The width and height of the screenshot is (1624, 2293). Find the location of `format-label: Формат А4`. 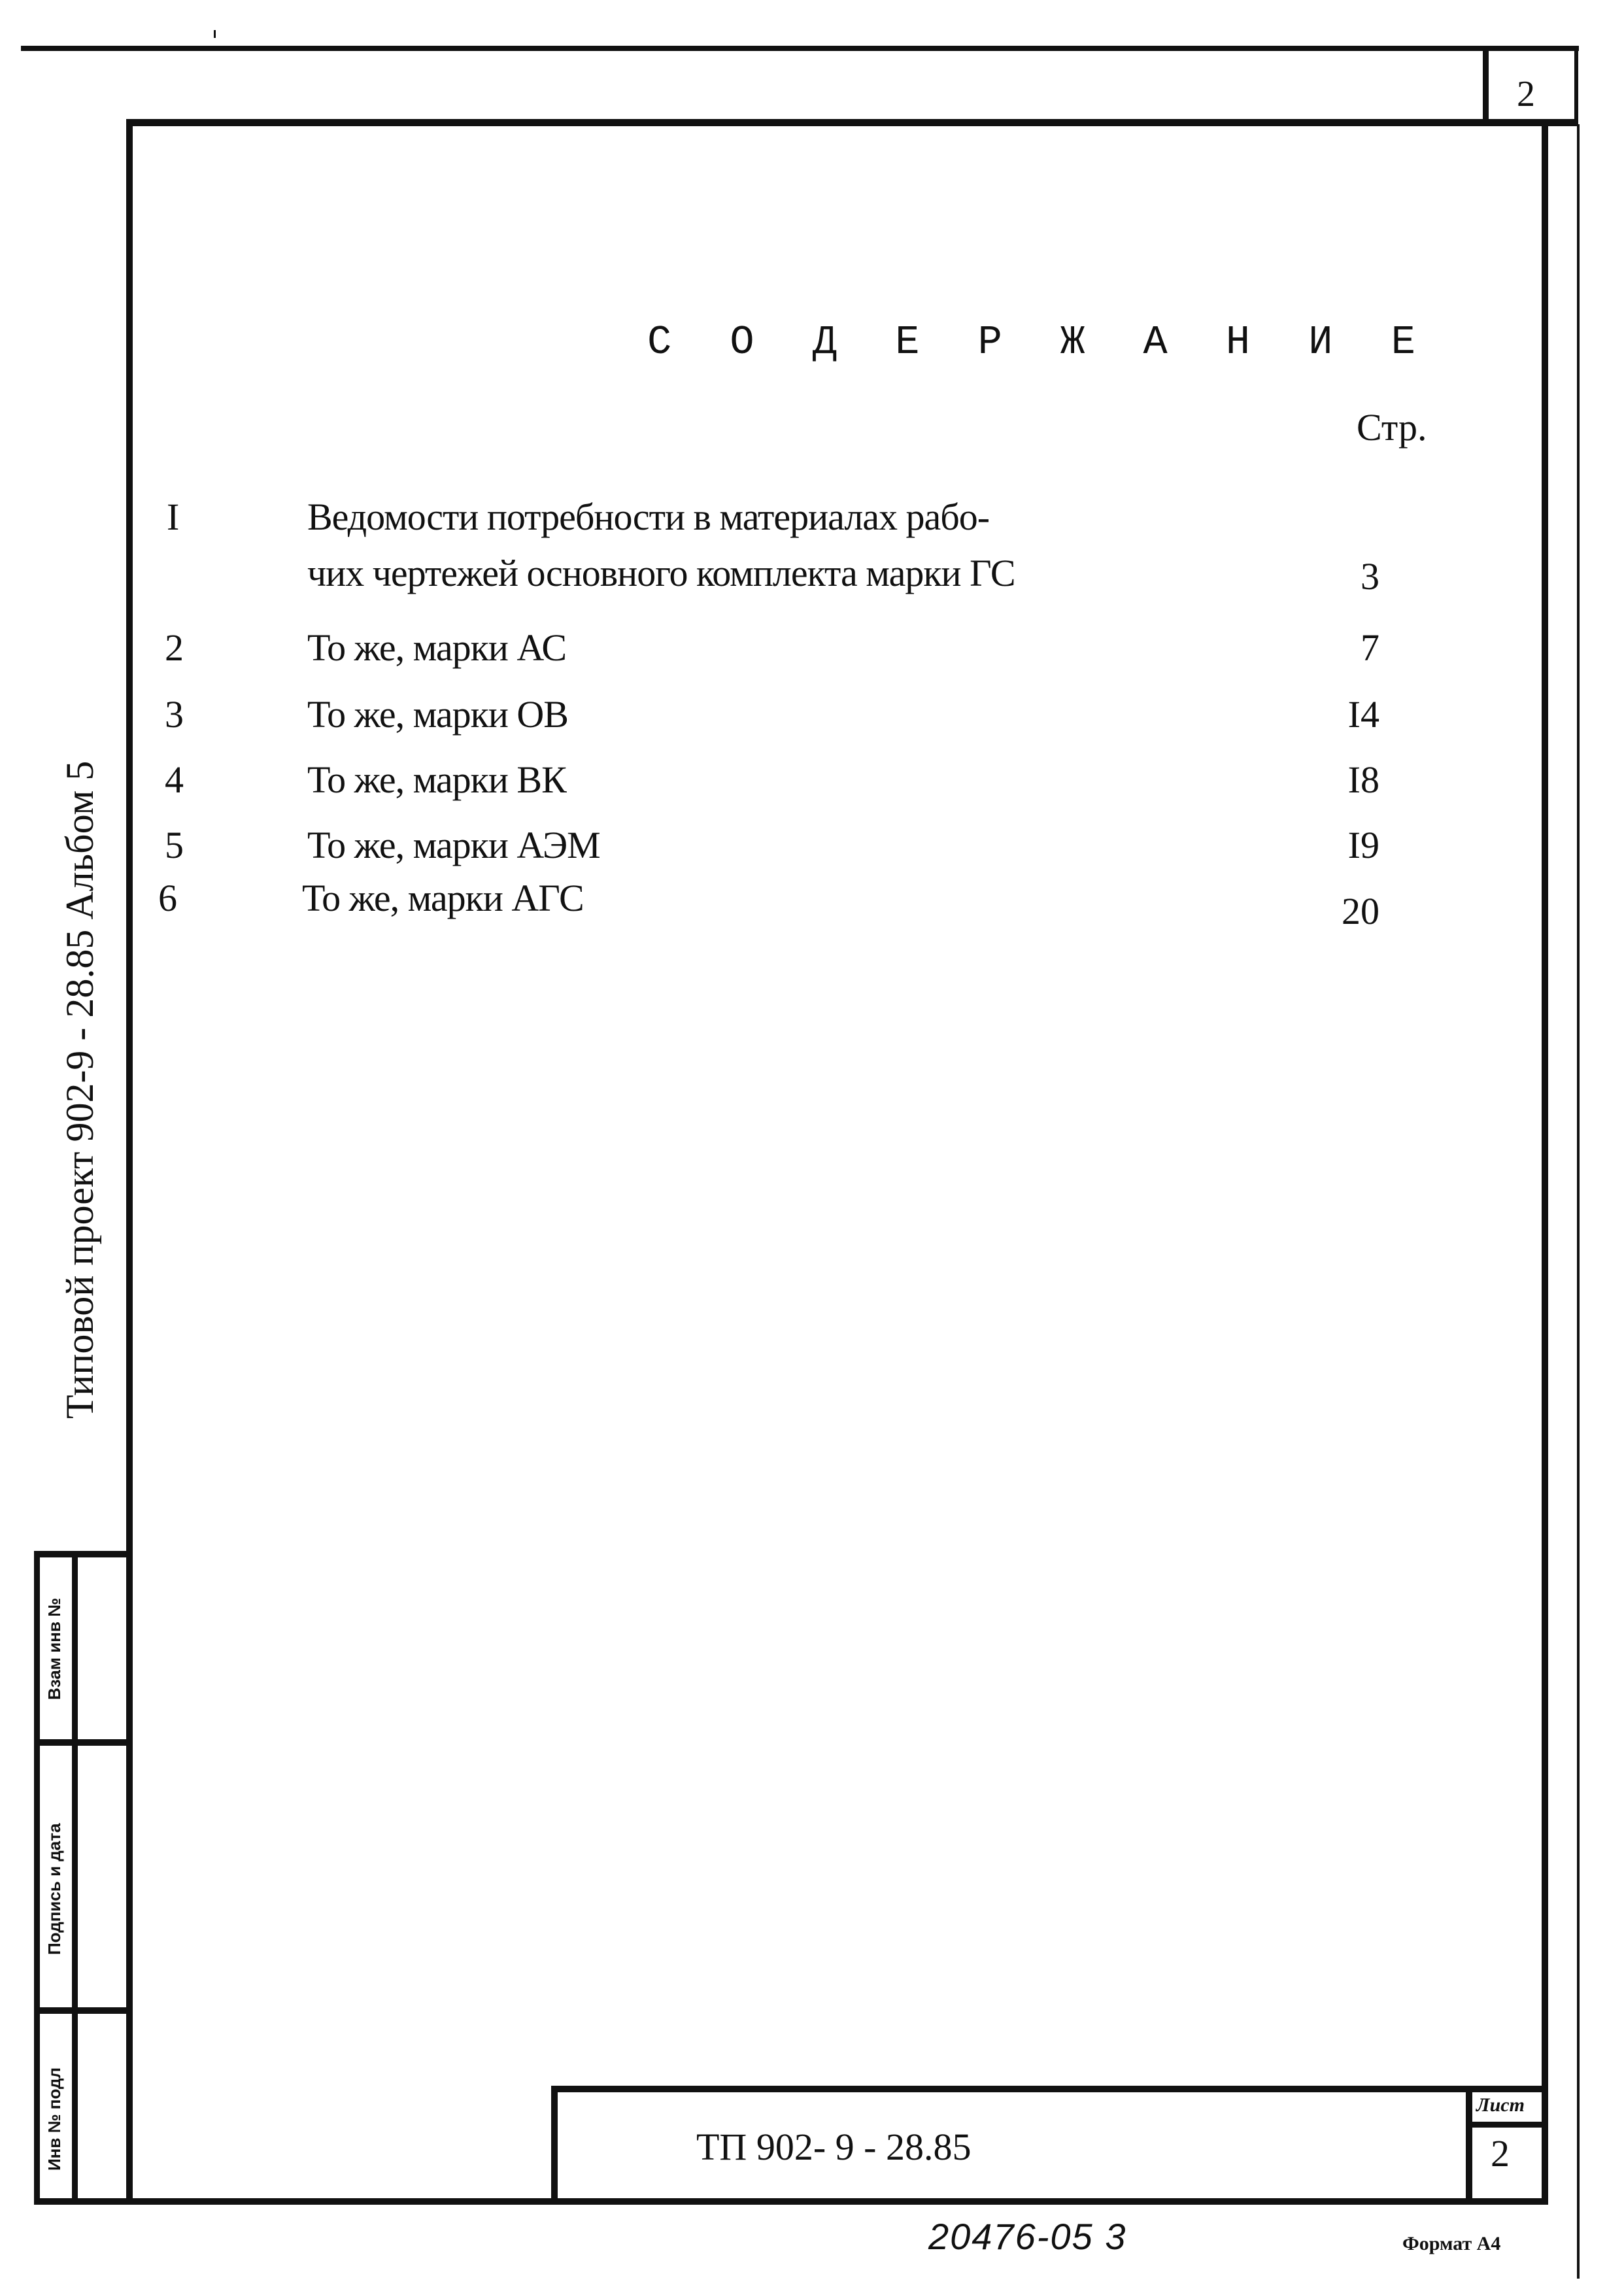

format-label: Формат А4 is located at coordinates (1451, 2243).